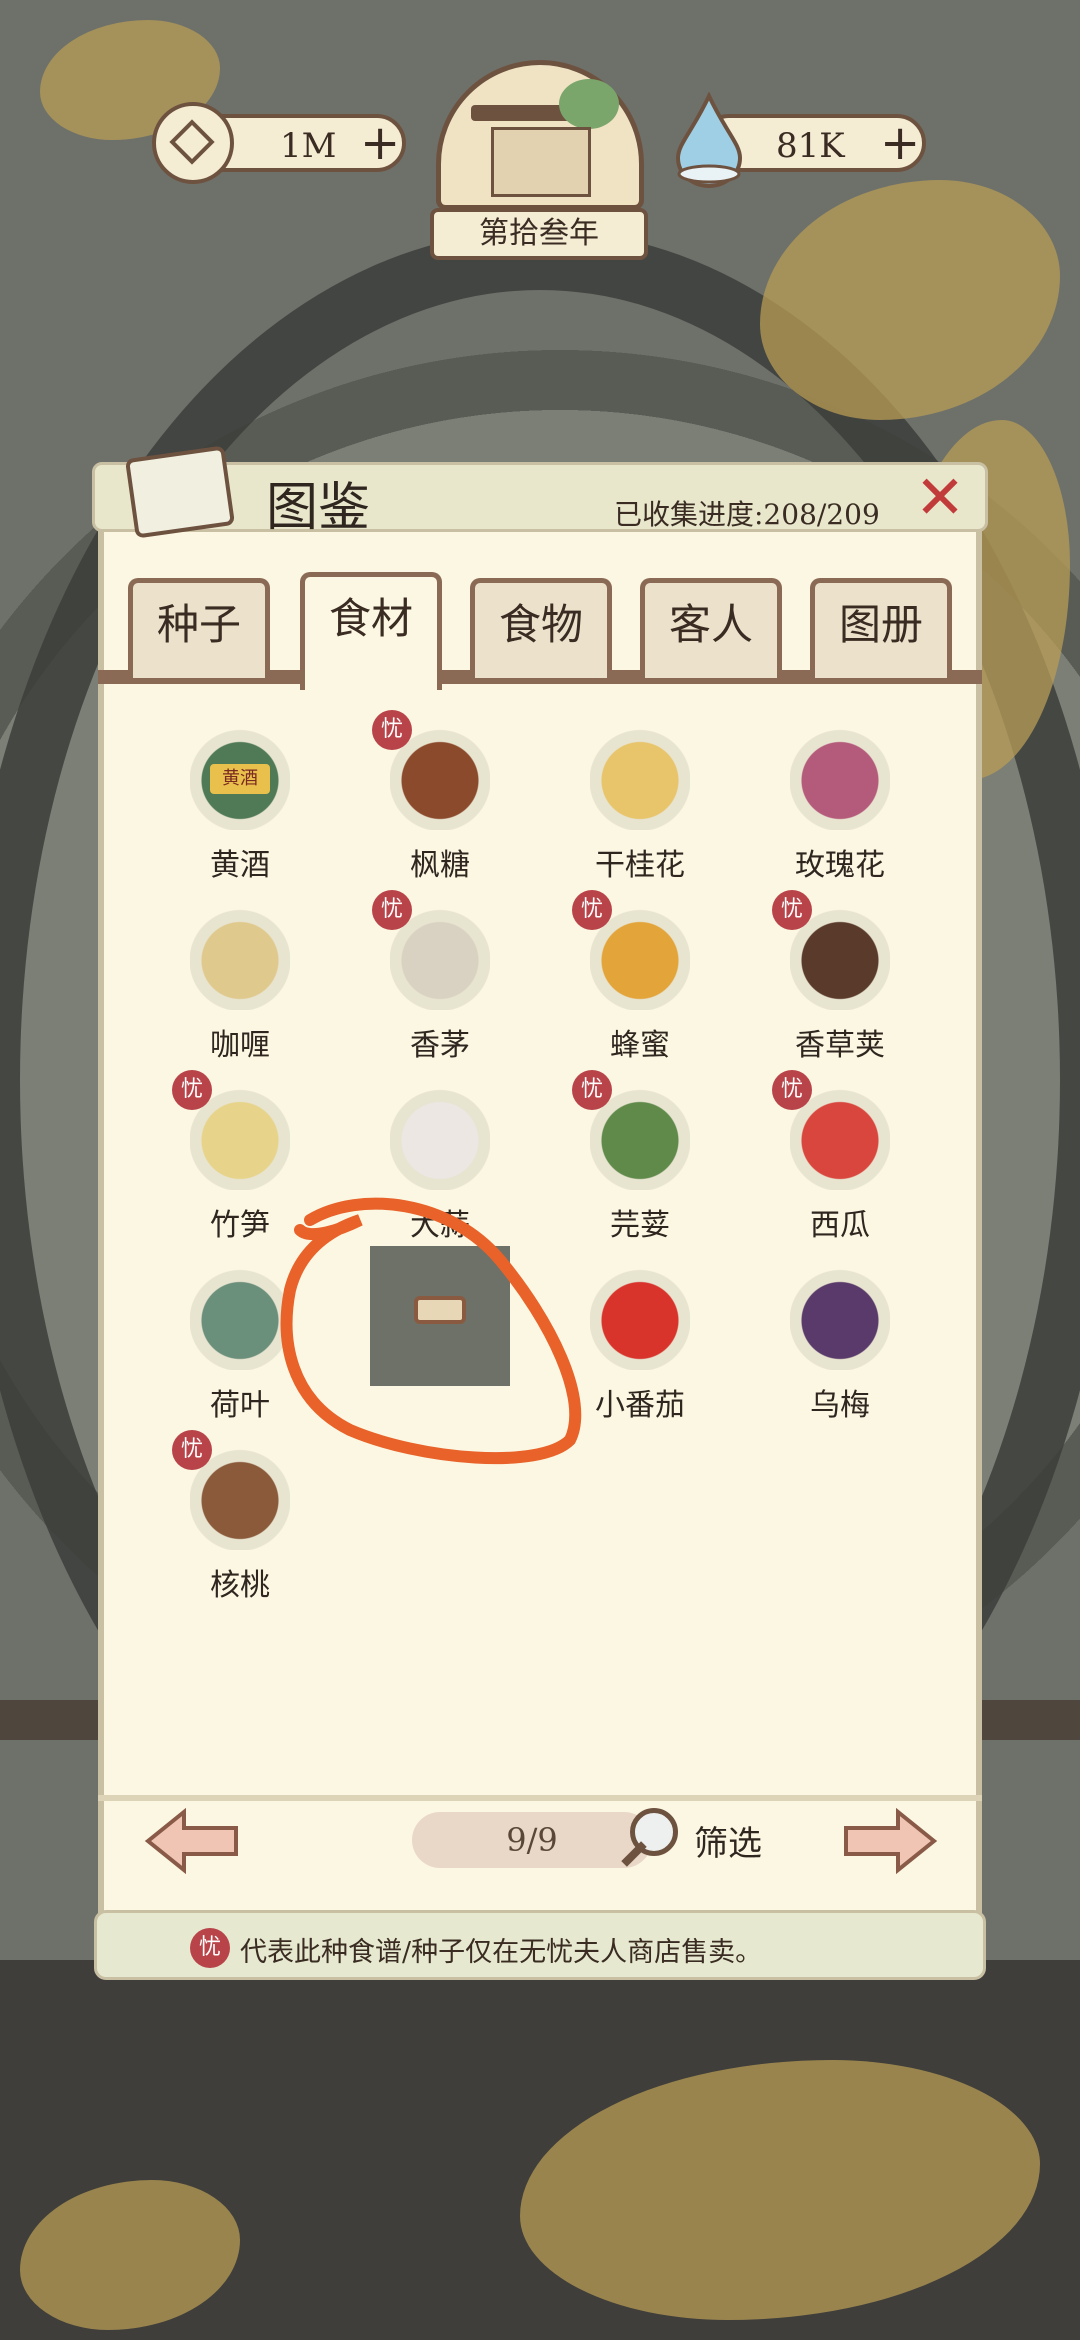  I want to click on ingredient-item: 咖喱, so click(240, 985).